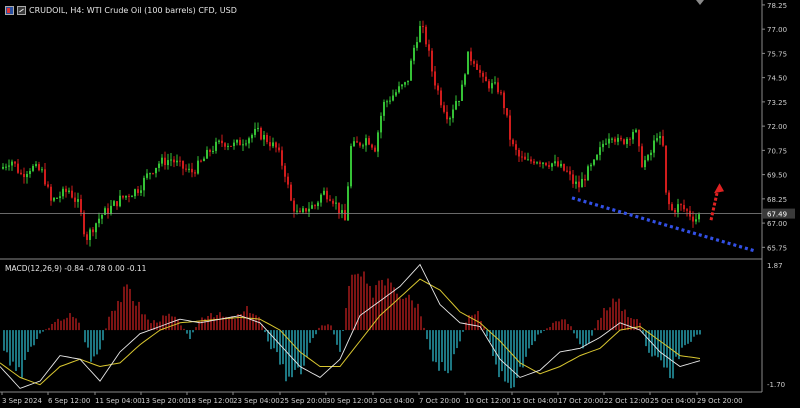 The width and height of the screenshot is (800, 408). What do you see at coordinates (76, 268) in the screenshot?
I see `macd-label: MACD(12,26,9) -0.84 -0.78 0.00 -0.11` at bounding box center [76, 268].